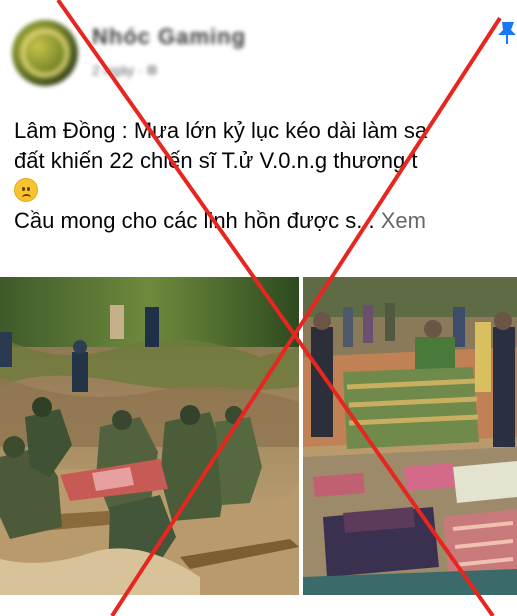 The image size is (517, 616). I want to click on post-line-1: Lâm Đồng : Mưa lớn kỷ lục kéo dài làm sạ, so click(221, 130).